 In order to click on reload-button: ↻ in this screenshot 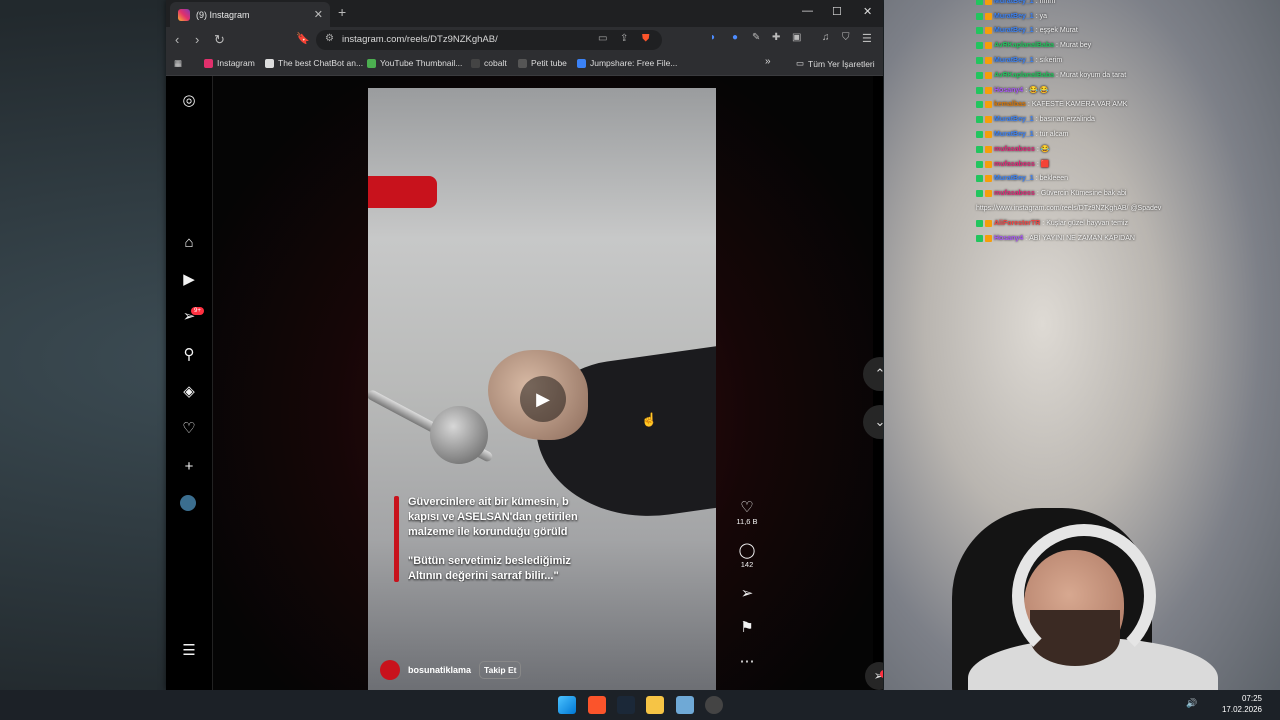, I will do `click(219, 40)`.